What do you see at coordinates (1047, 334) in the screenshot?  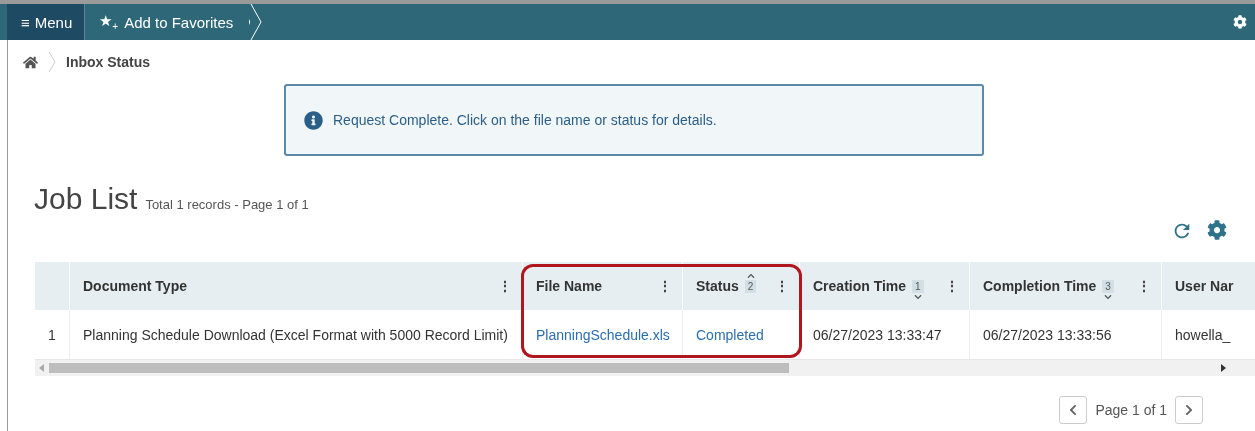 I see `table-cell: 06/27/2023 13:33:56` at bounding box center [1047, 334].